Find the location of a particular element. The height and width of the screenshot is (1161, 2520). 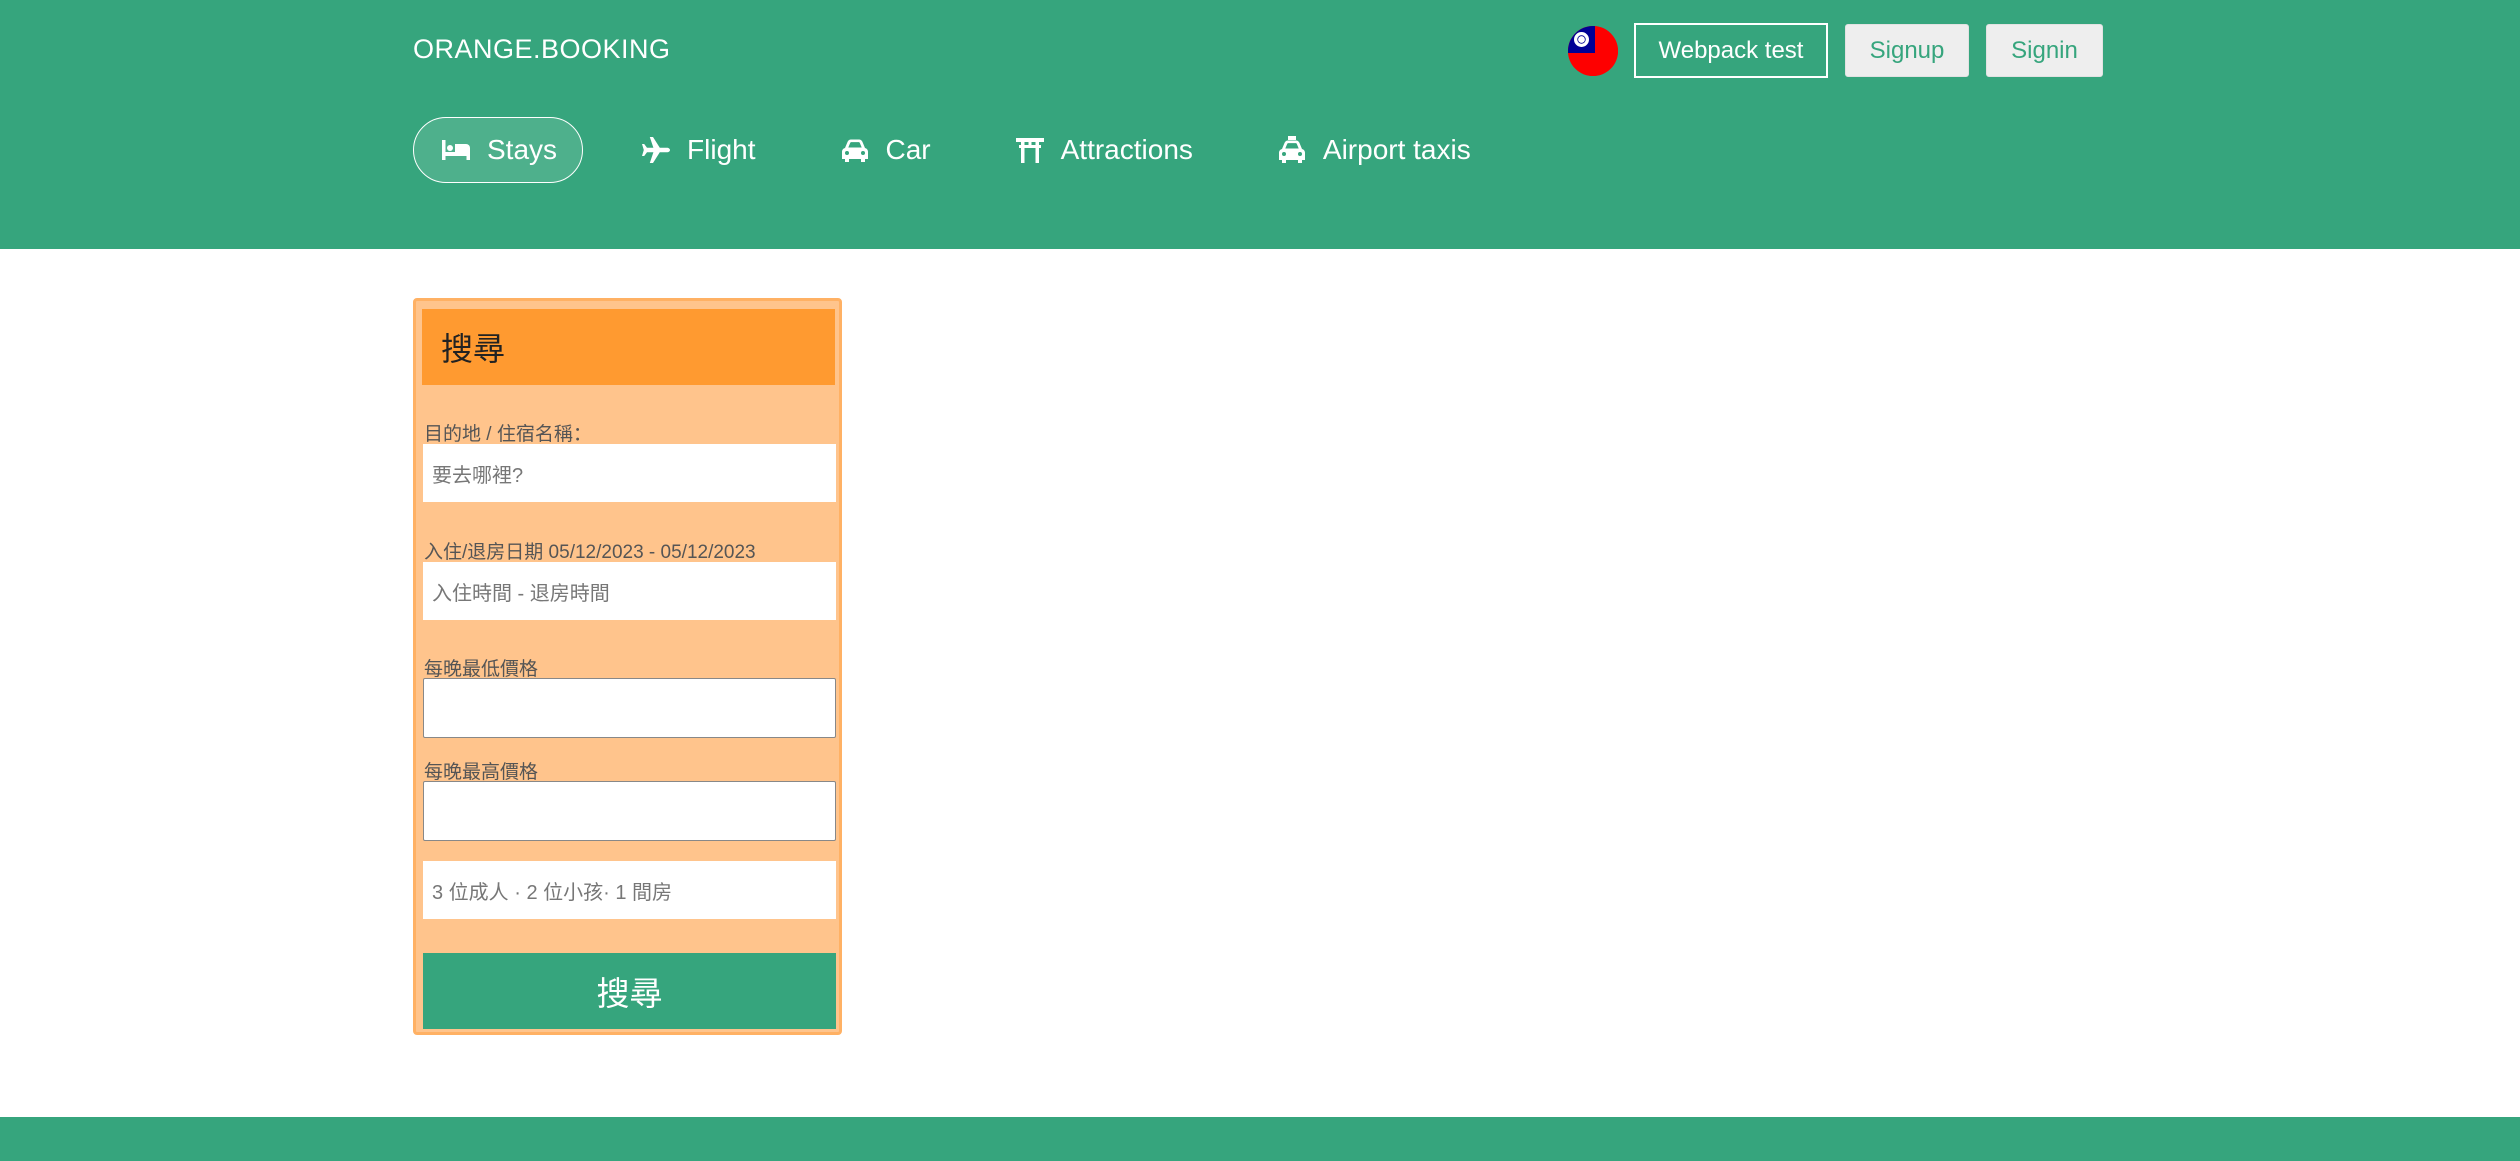

min-price-label: 每晚最低價格 is located at coordinates (481, 669).